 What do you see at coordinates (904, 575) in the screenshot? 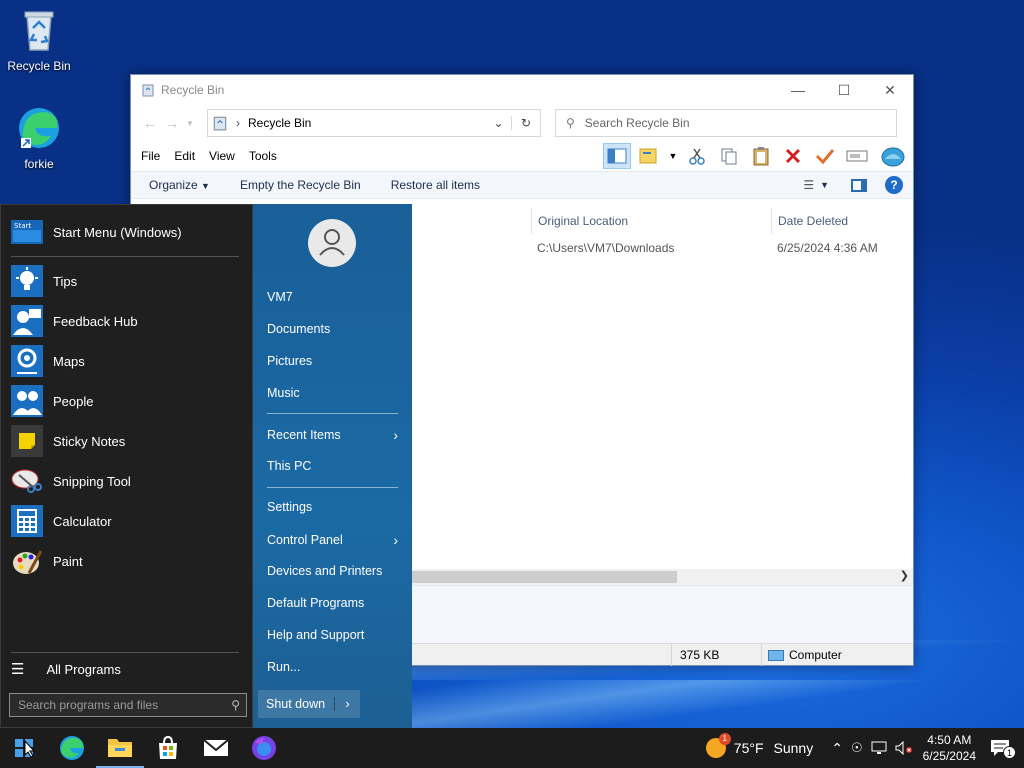
I see `scroll-right-icon: ❯` at bounding box center [904, 575].